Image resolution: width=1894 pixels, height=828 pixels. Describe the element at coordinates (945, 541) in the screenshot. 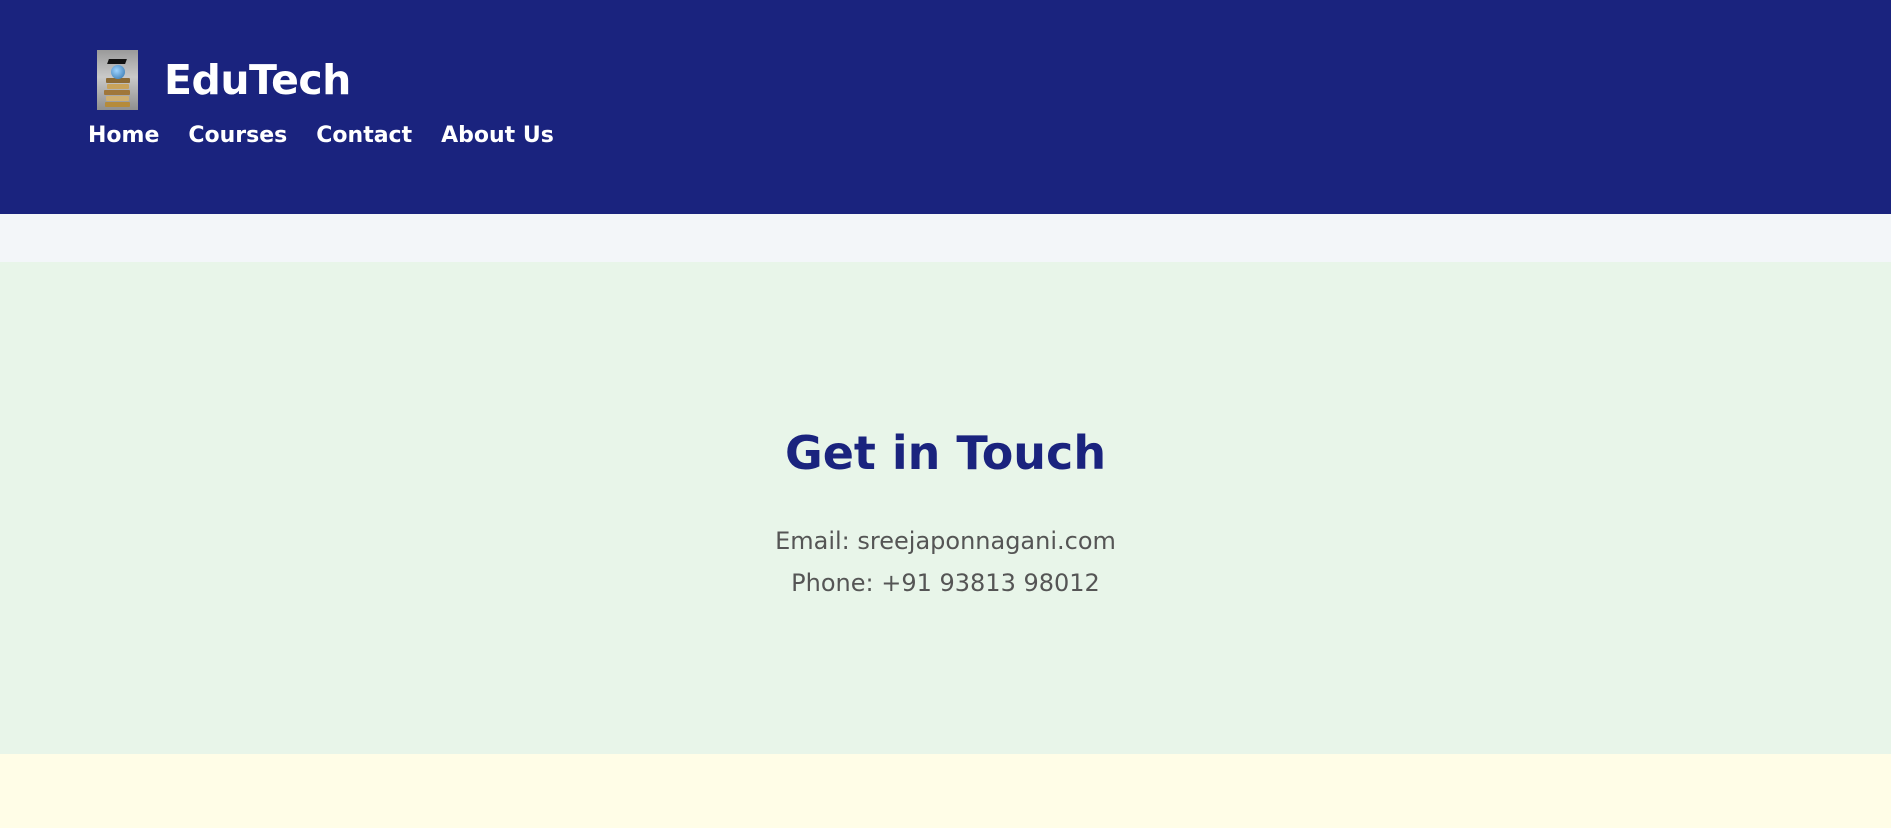

I see `contact-email: Email: sreejaponnagani.com` at that location.